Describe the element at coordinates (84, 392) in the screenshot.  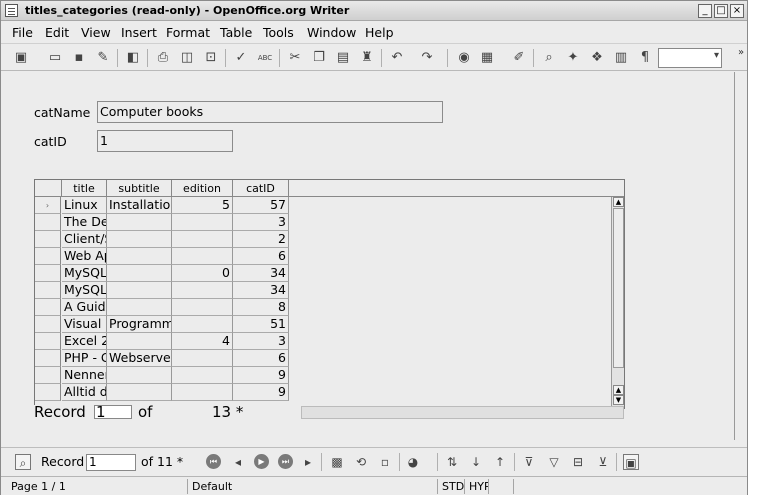
I see `grid-cell-title: Alltid de` at that location.